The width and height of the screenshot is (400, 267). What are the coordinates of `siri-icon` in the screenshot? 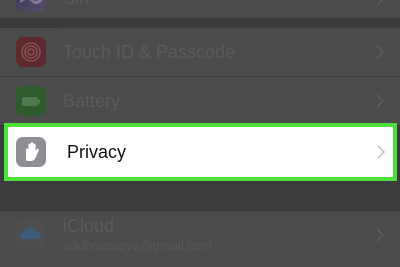 It's located at (31, 6).